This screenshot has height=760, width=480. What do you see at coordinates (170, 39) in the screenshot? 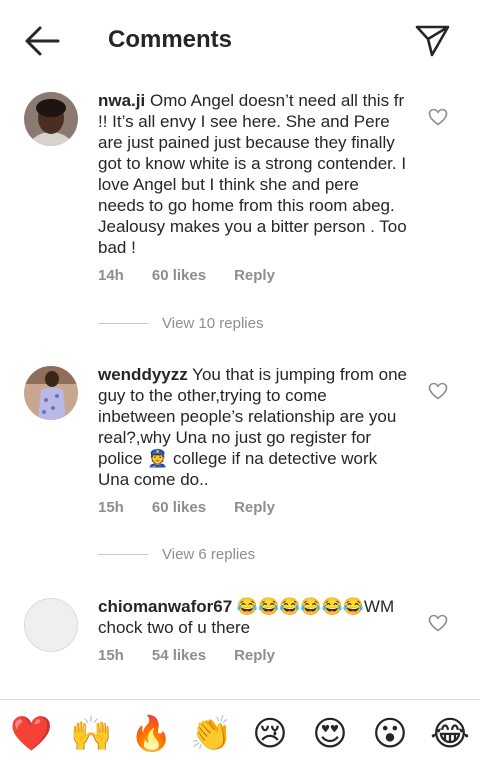
I see `page-title: Comments` at bounding box center [170, 39].